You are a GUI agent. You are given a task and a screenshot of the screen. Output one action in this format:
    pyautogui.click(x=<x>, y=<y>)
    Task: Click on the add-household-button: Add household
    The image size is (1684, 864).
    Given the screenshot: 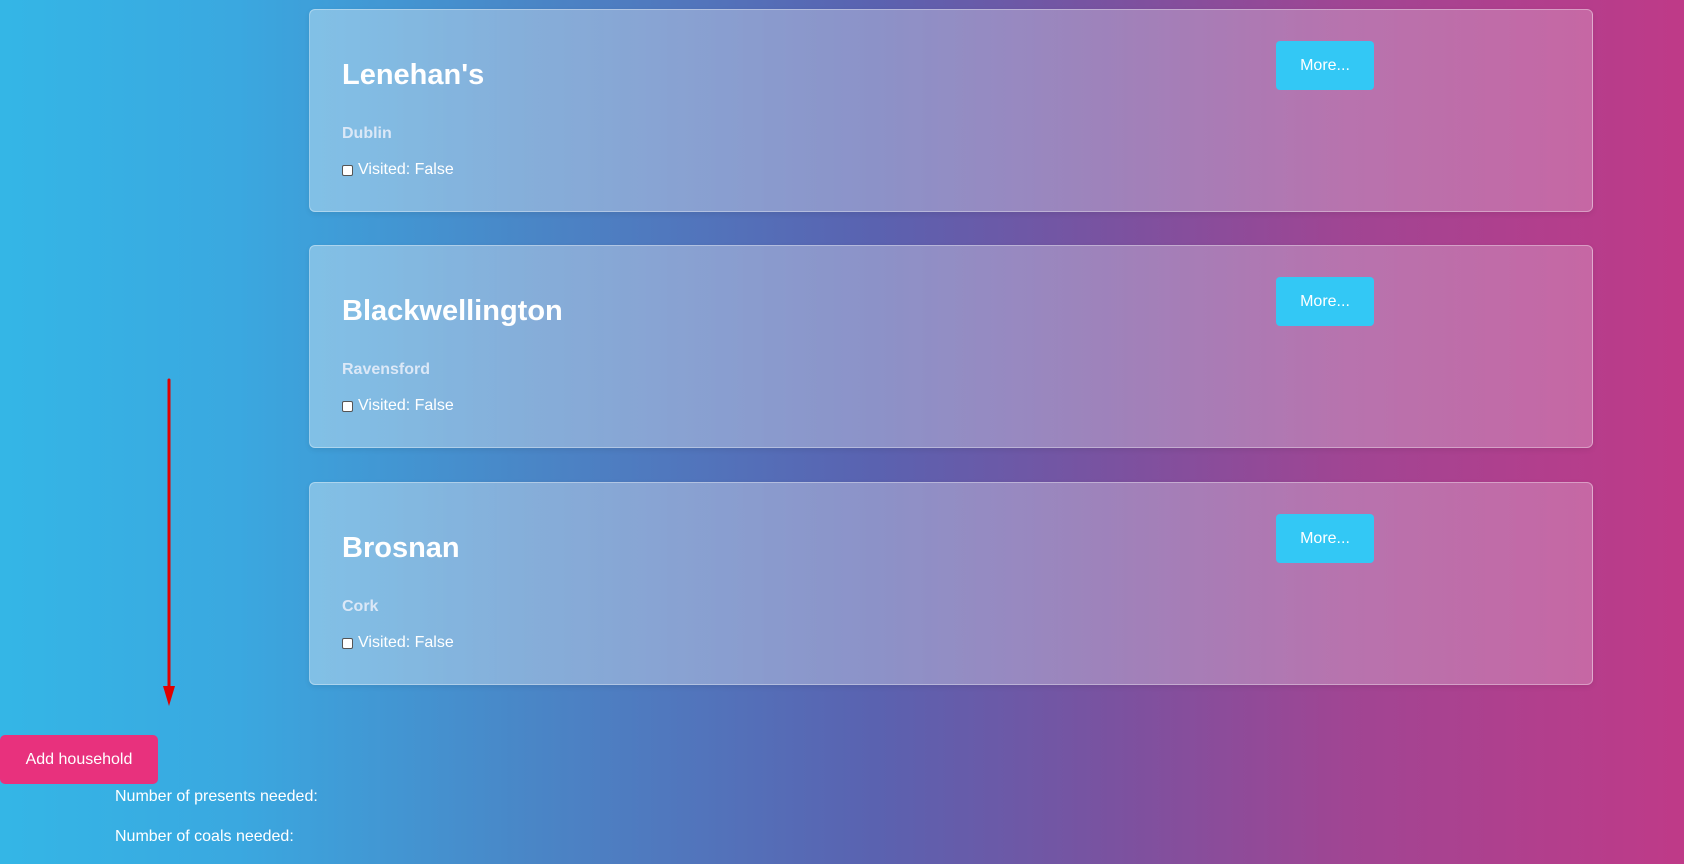 What is the action you would take?
    pyautogui.click(x=79, y=759)
    